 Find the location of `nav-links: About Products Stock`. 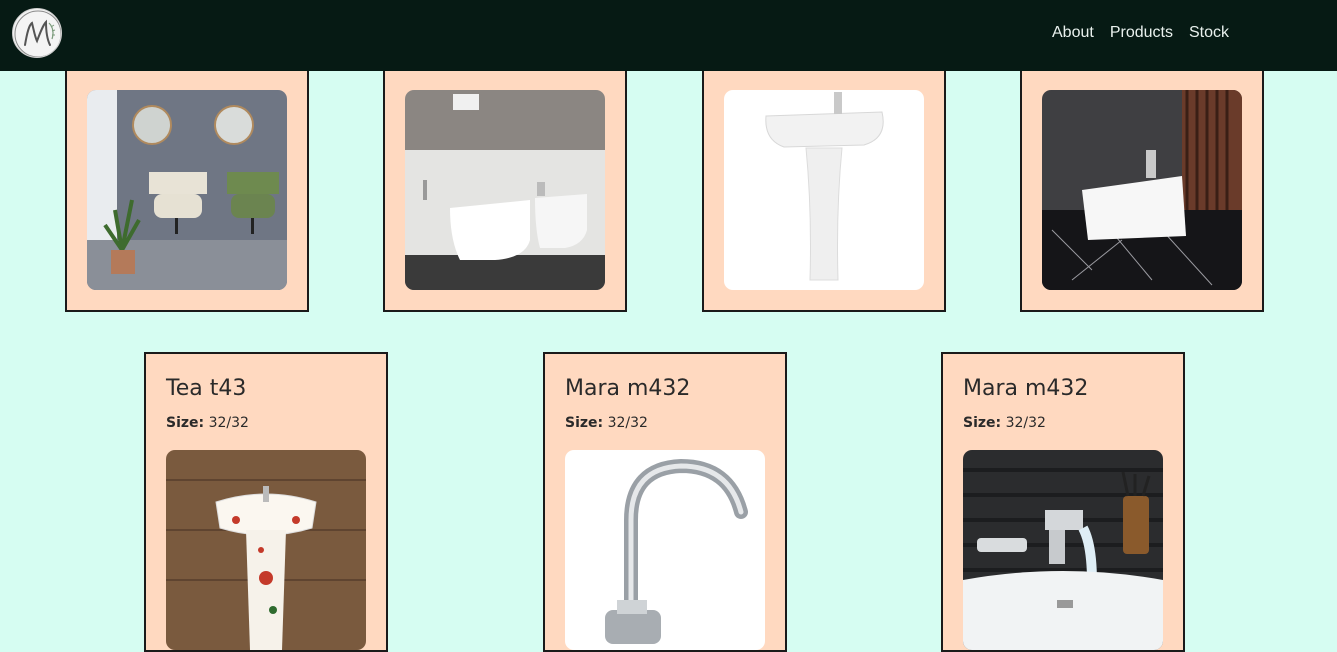

nav-links: About Products Stock is located at coordinates (1140, 33).